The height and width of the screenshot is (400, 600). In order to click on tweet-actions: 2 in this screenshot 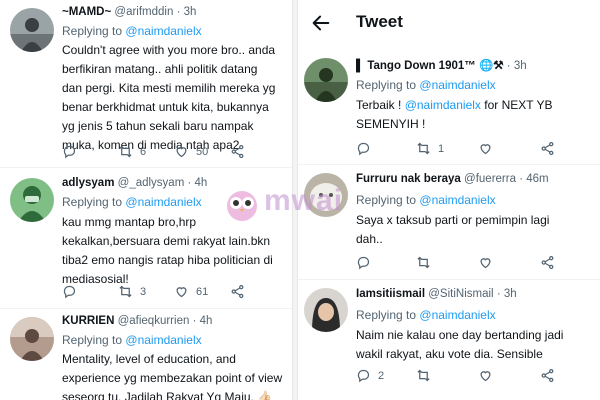, I will do `click(476, 377)`.